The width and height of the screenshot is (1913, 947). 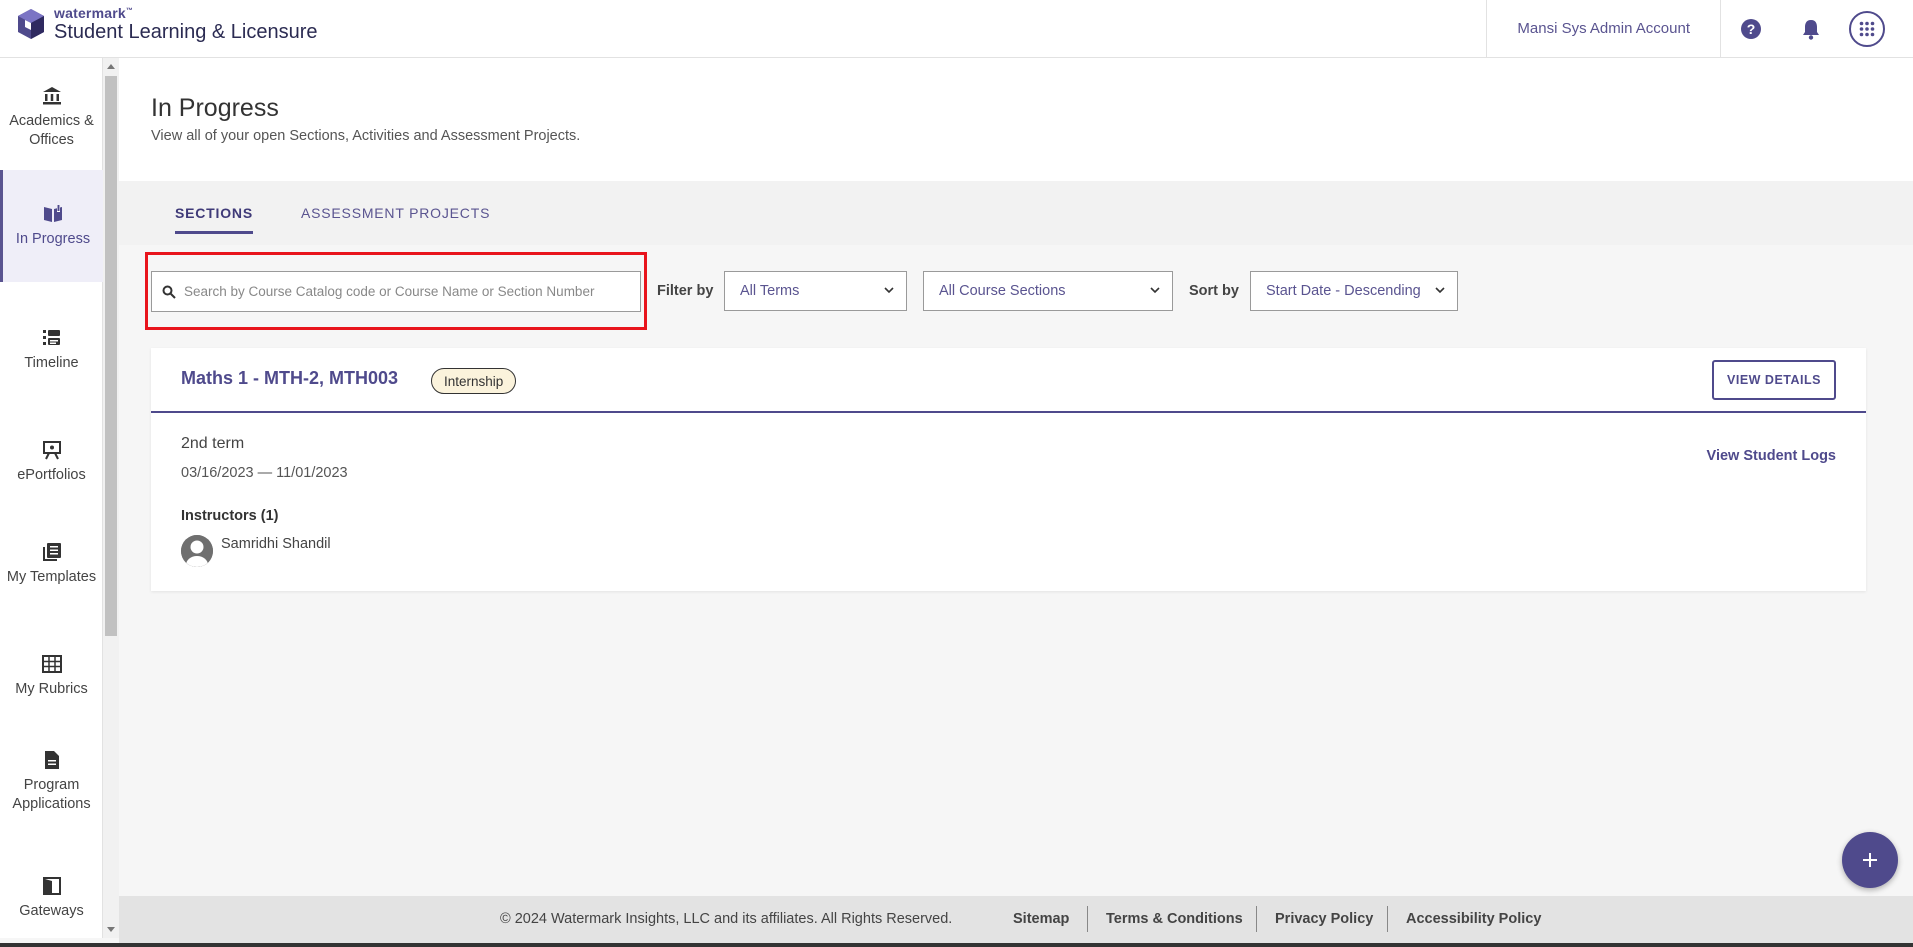 I want to click on sidebar-scrollbar, so click(x=111, y=498).